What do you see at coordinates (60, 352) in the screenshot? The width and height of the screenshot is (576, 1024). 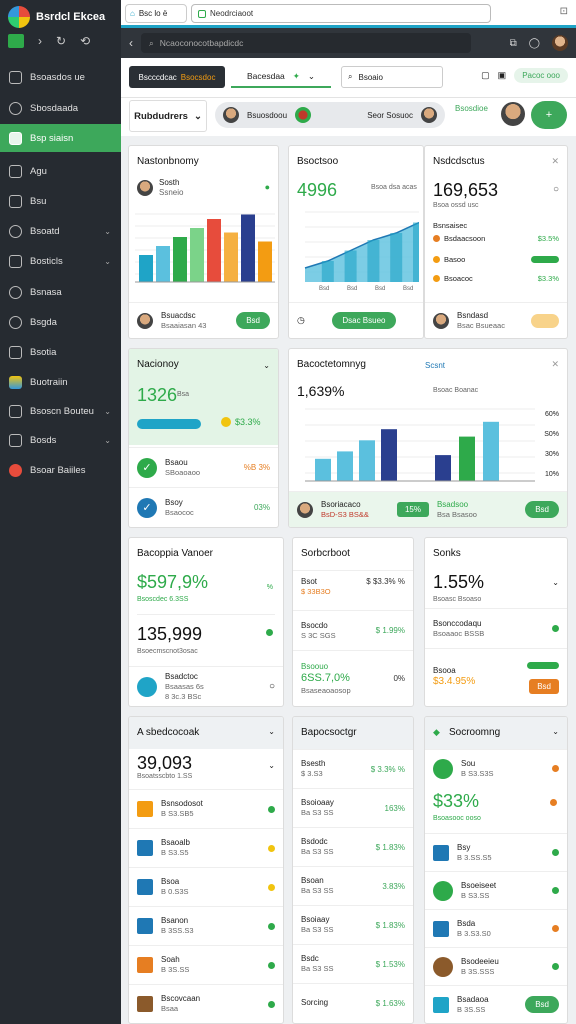 I see `sidebar-item-9: Bsotia` at bounding box center [60, 352].